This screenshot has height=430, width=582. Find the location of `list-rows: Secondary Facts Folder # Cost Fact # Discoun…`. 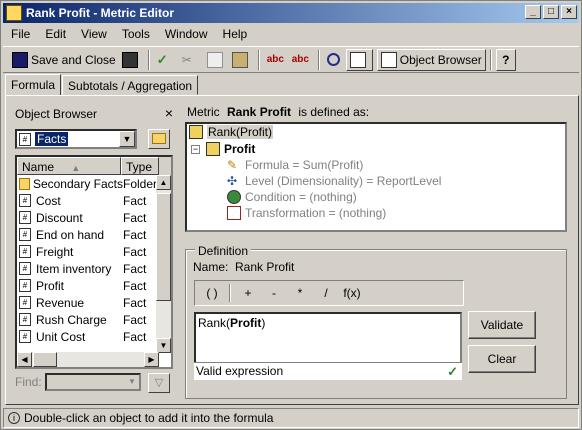

list-rows: Secondary Facts Folder # Cost Fact # Discoun… is located at coordinates (94, 260).